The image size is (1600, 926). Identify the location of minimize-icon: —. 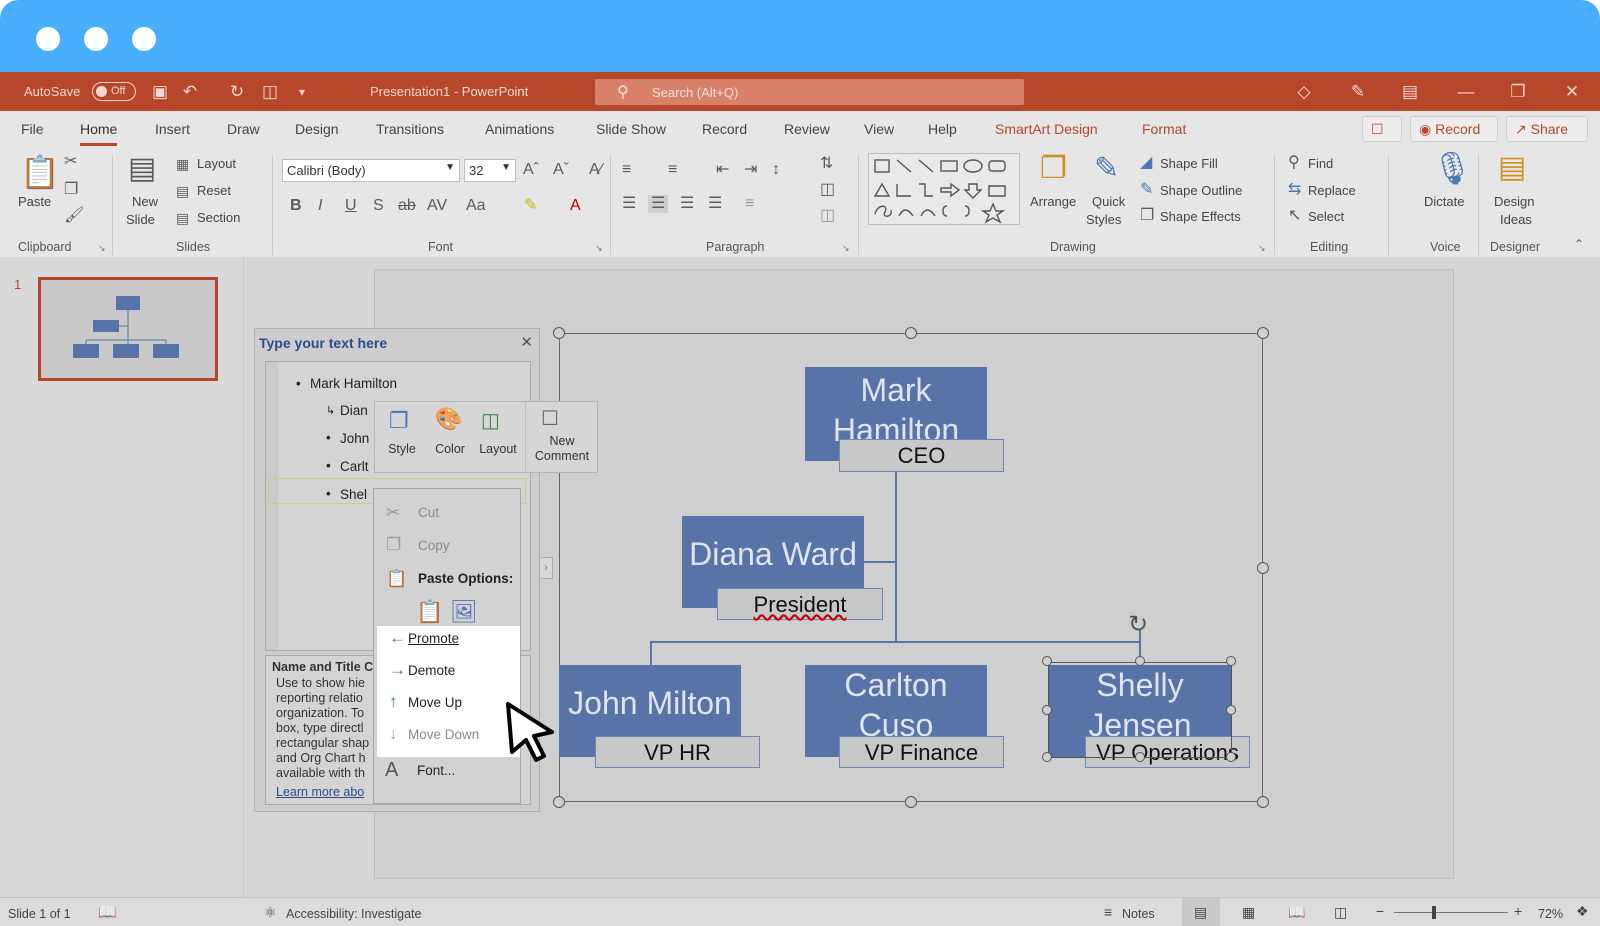
(1466, 92).